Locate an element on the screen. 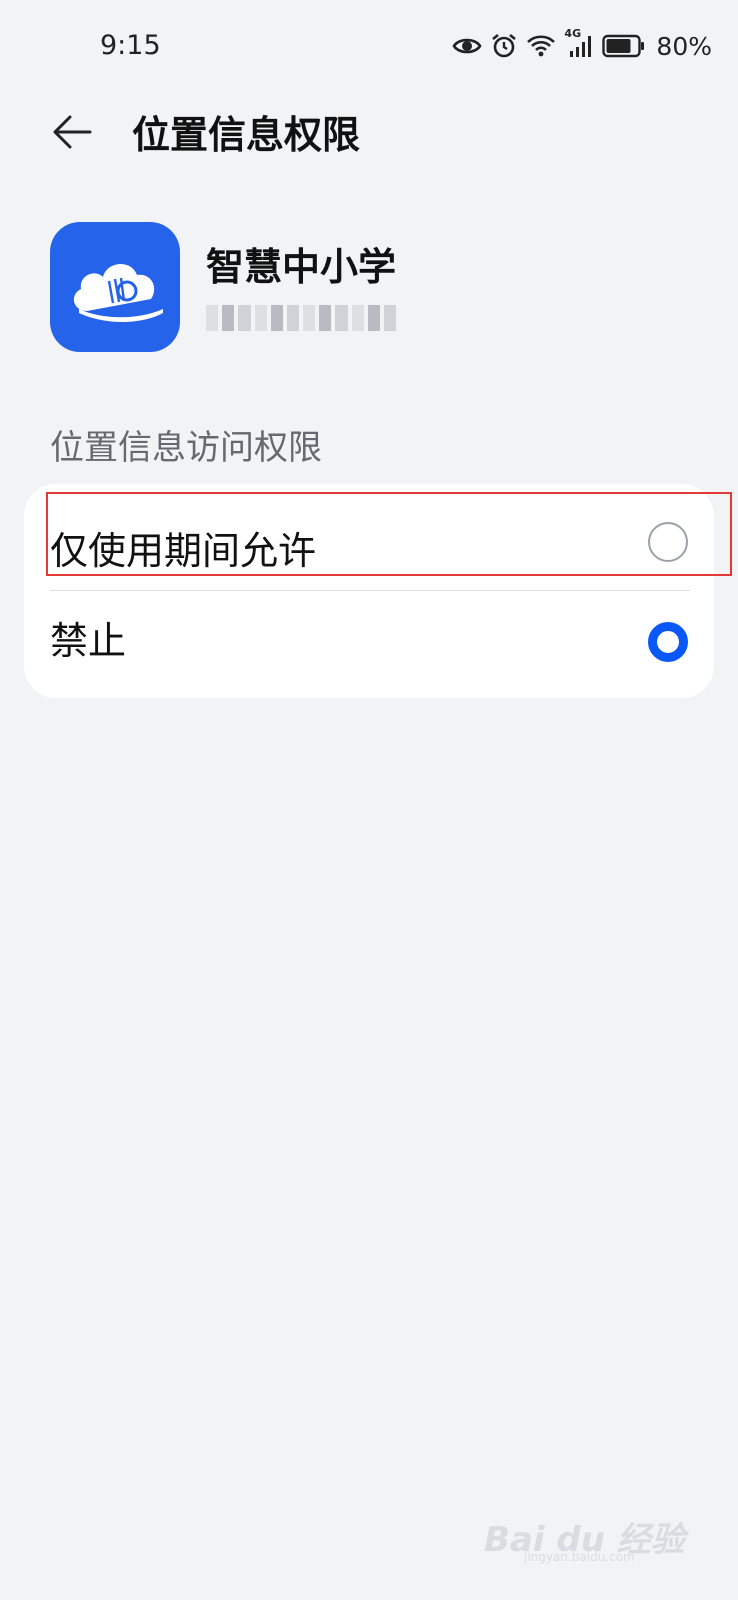 This screenshot has width=738, height=1600. alarm-icon is located at coordinates (504, 46).